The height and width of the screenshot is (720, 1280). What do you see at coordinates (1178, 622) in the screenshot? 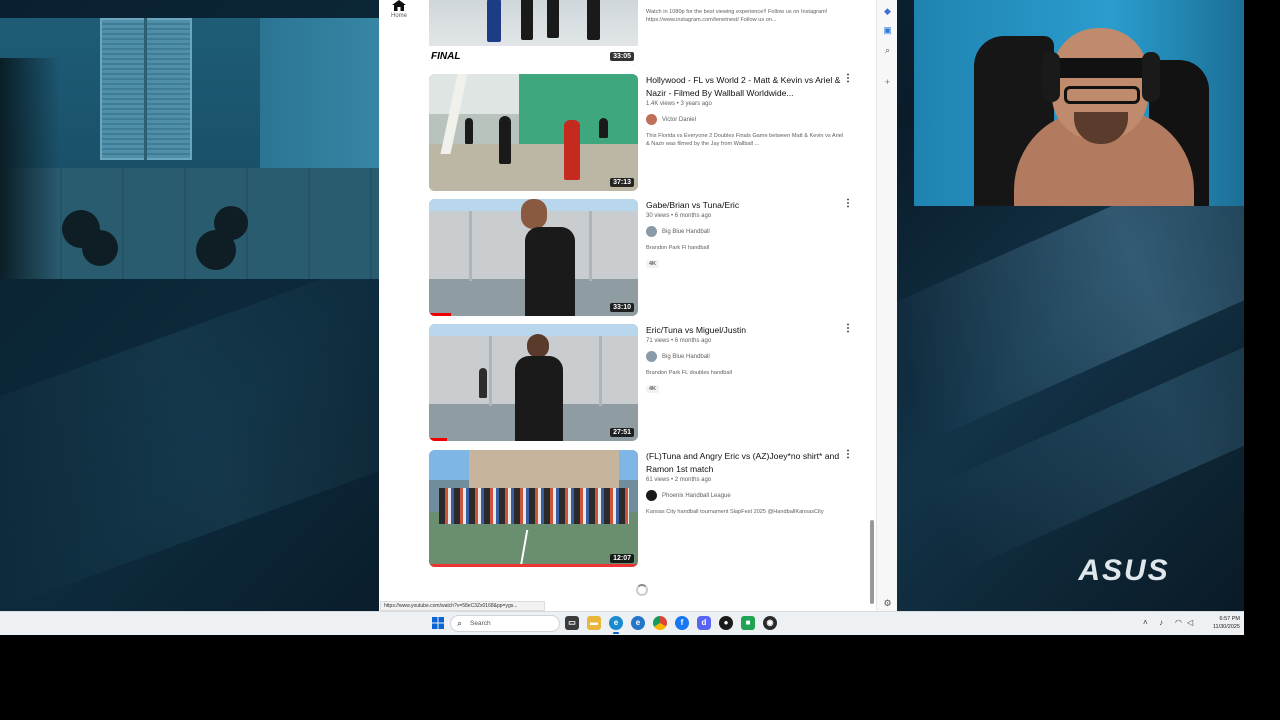
I see `wifi-icon: ◠` at bounding box center [1178, 622].